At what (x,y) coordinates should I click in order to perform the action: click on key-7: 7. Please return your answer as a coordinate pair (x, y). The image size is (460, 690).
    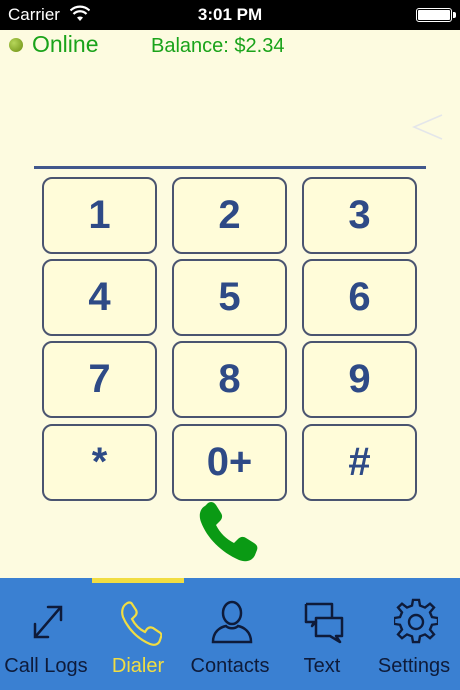
    Looking at the image, I should click on (99, 379).